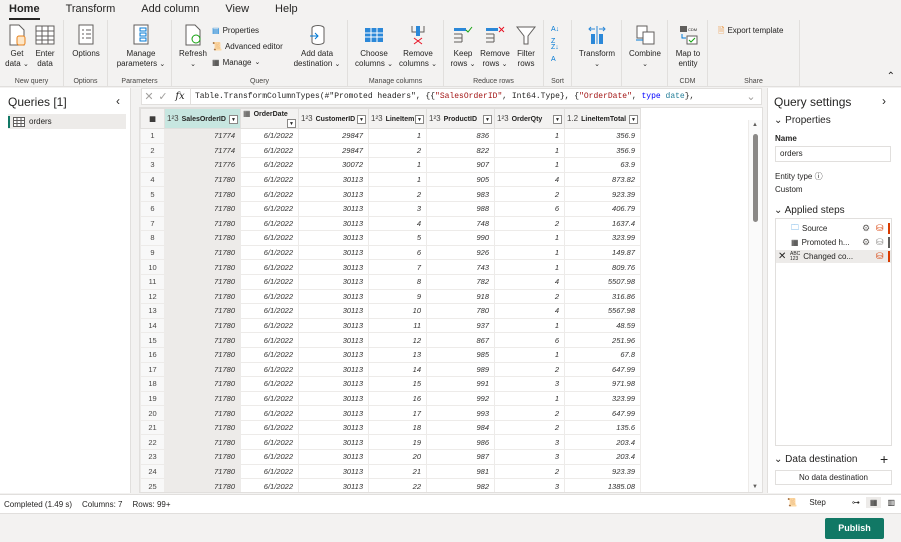 This screenshot has width=901, height=542. Describe the element at coordinates (237, 10) in the screenshot. I see `tab-view: View` at that location.